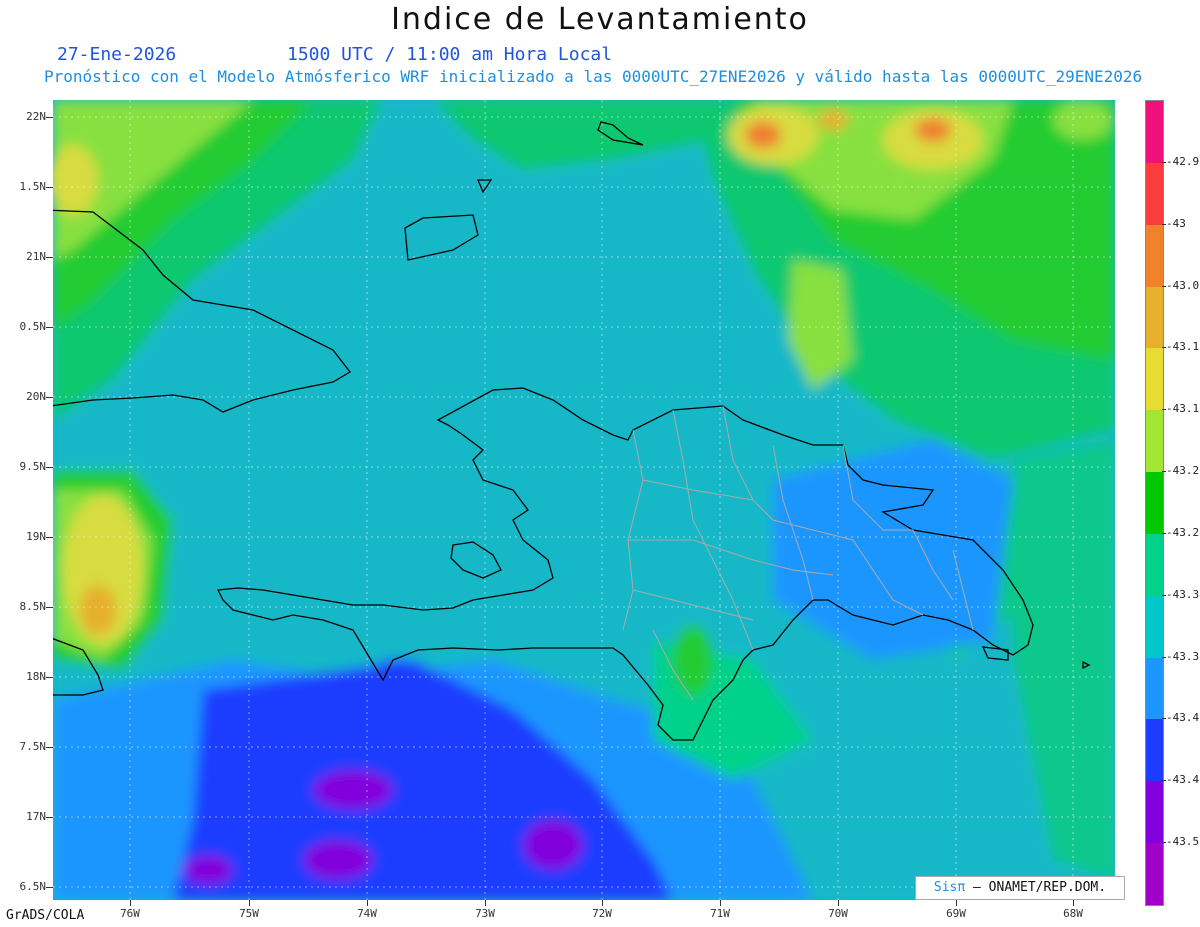 This screenshot has width=1200, height=927. I want to click on credit-text: – ONAMET/REP.DOM., so click(1036, 887).